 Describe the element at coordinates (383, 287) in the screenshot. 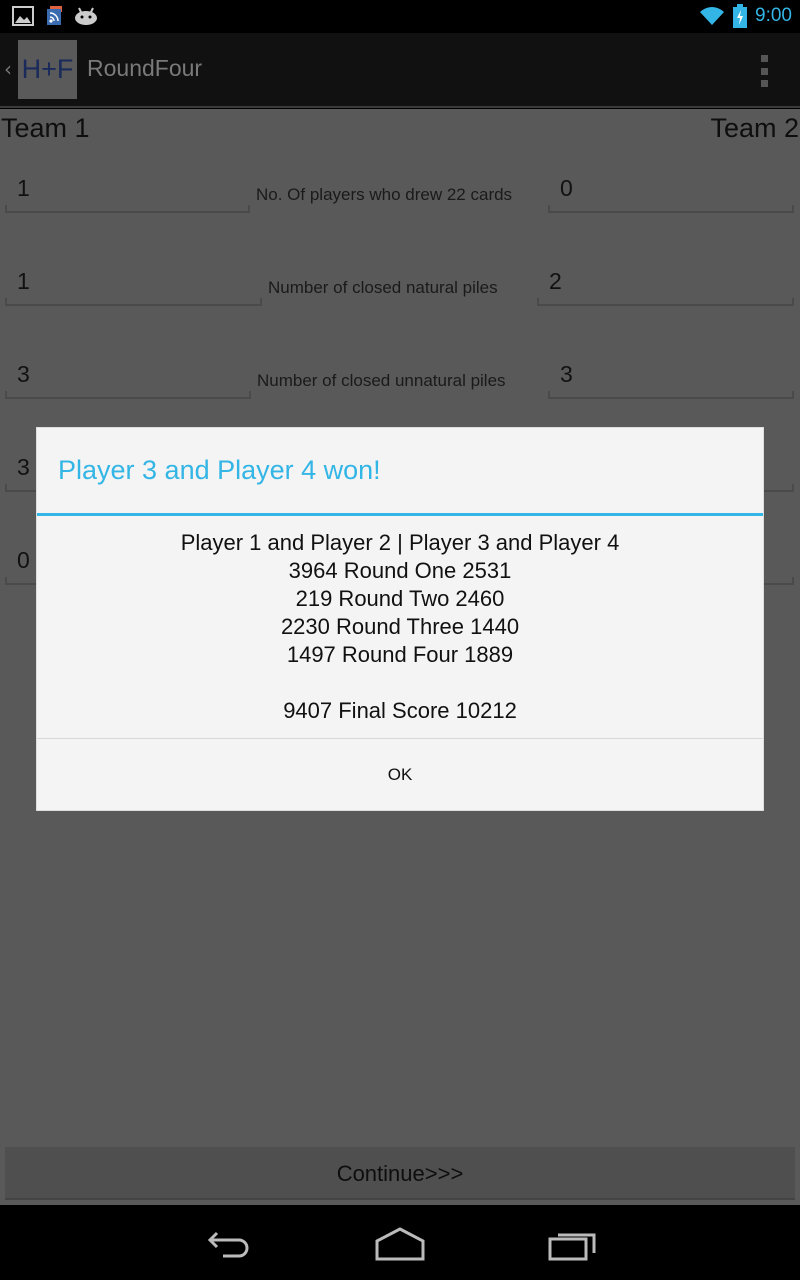

I see `natural-piles-label: Number of closed natural piles` at that location.